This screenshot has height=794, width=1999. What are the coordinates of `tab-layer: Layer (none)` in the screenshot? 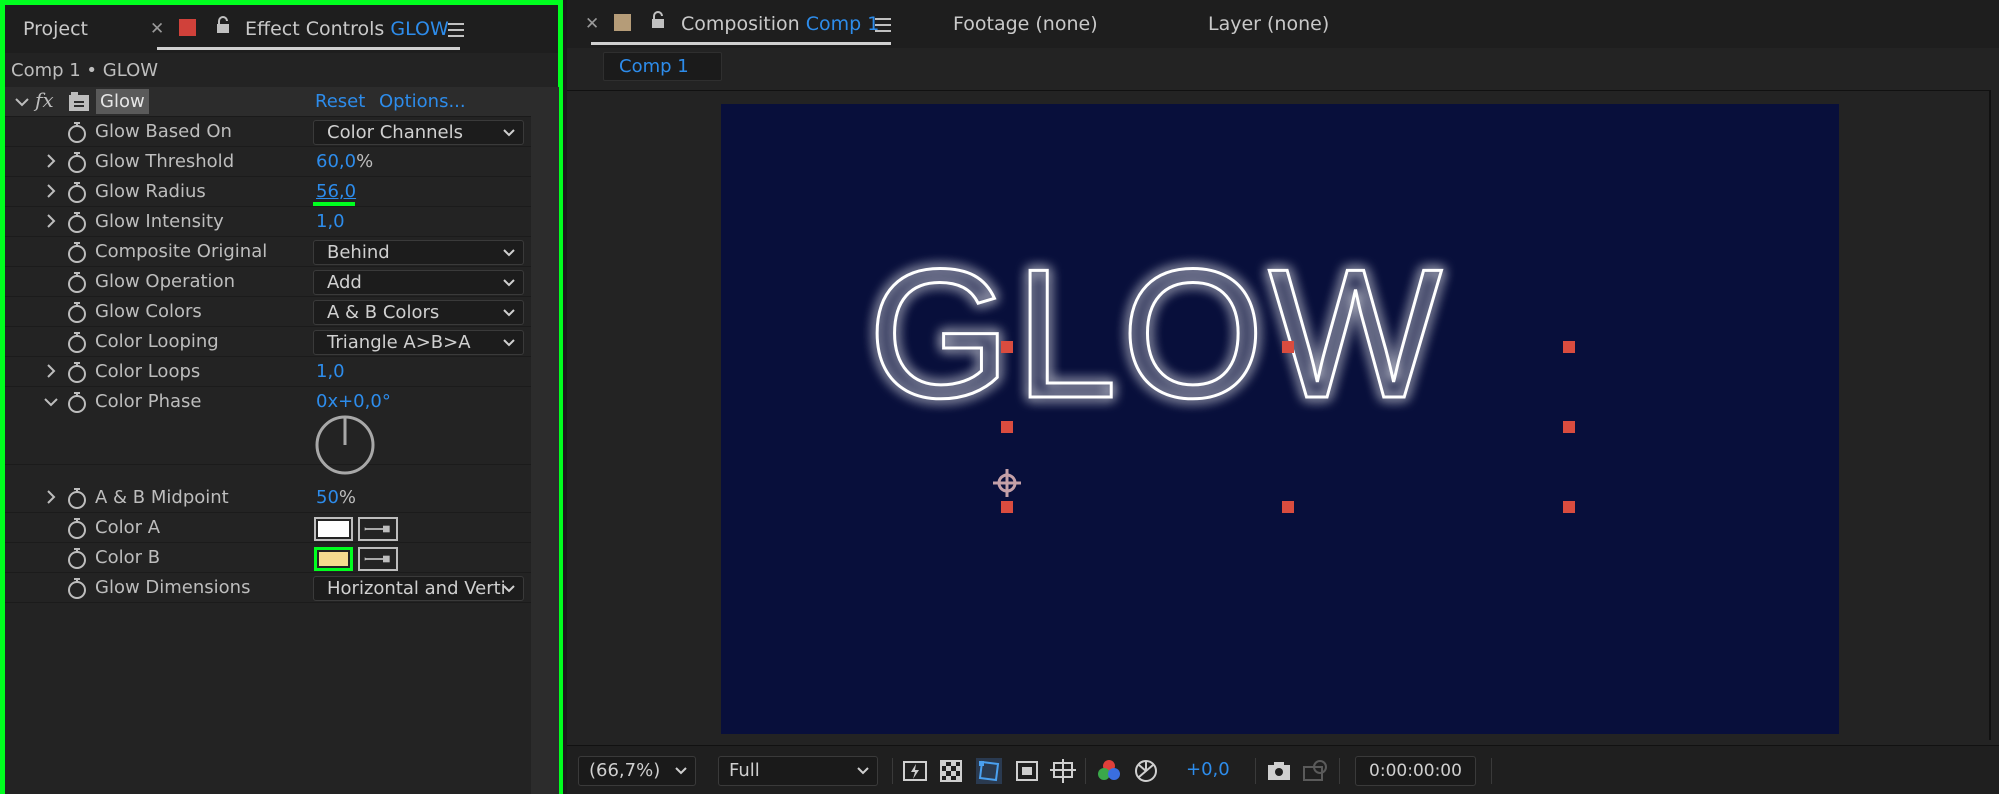 It's located at (1268, 24).